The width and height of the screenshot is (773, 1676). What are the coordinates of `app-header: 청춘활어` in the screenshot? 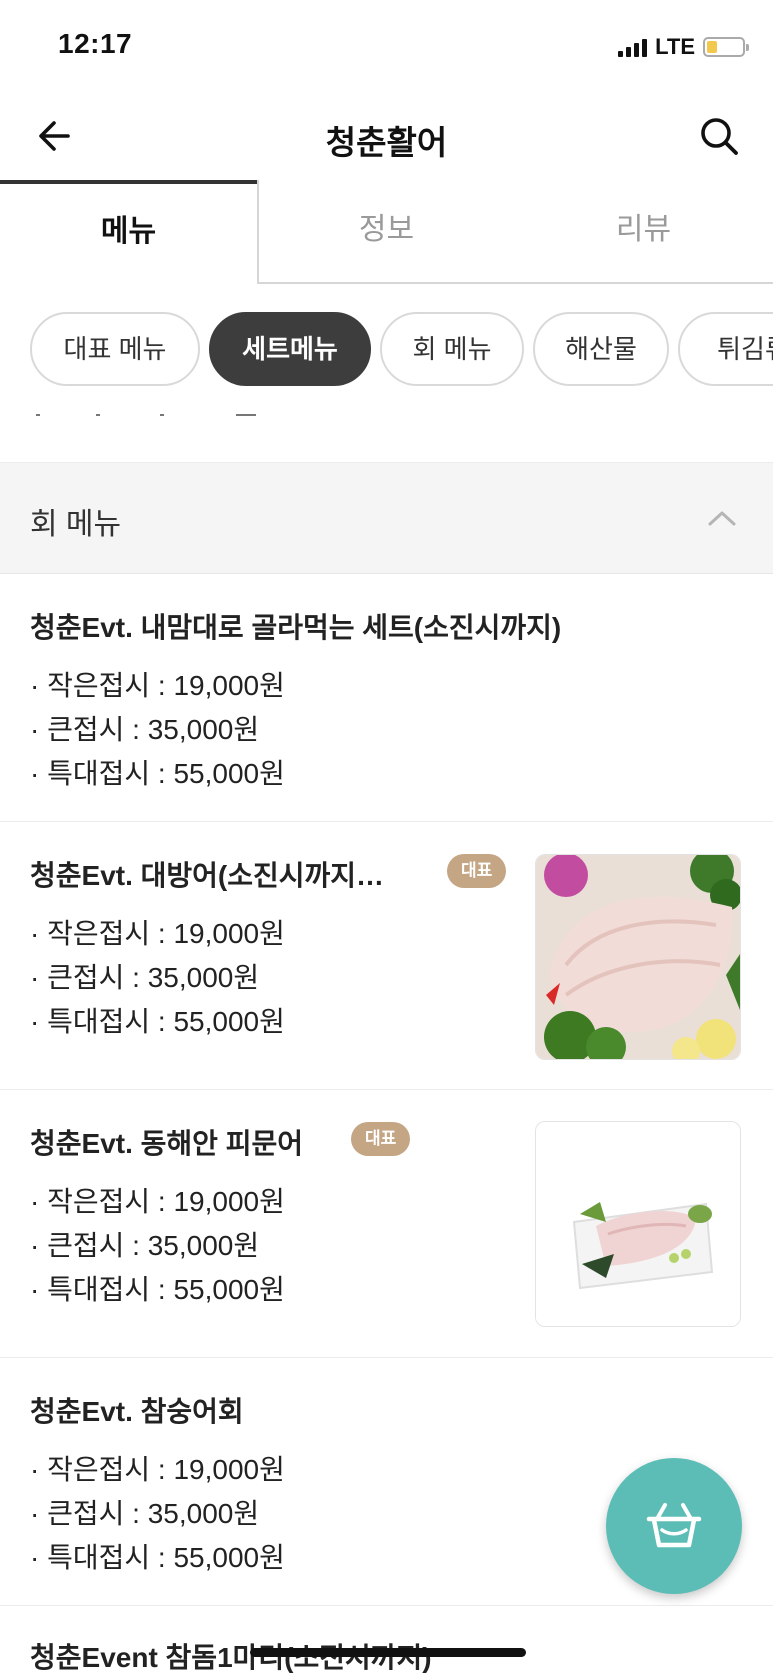 It's located at (386, 136).